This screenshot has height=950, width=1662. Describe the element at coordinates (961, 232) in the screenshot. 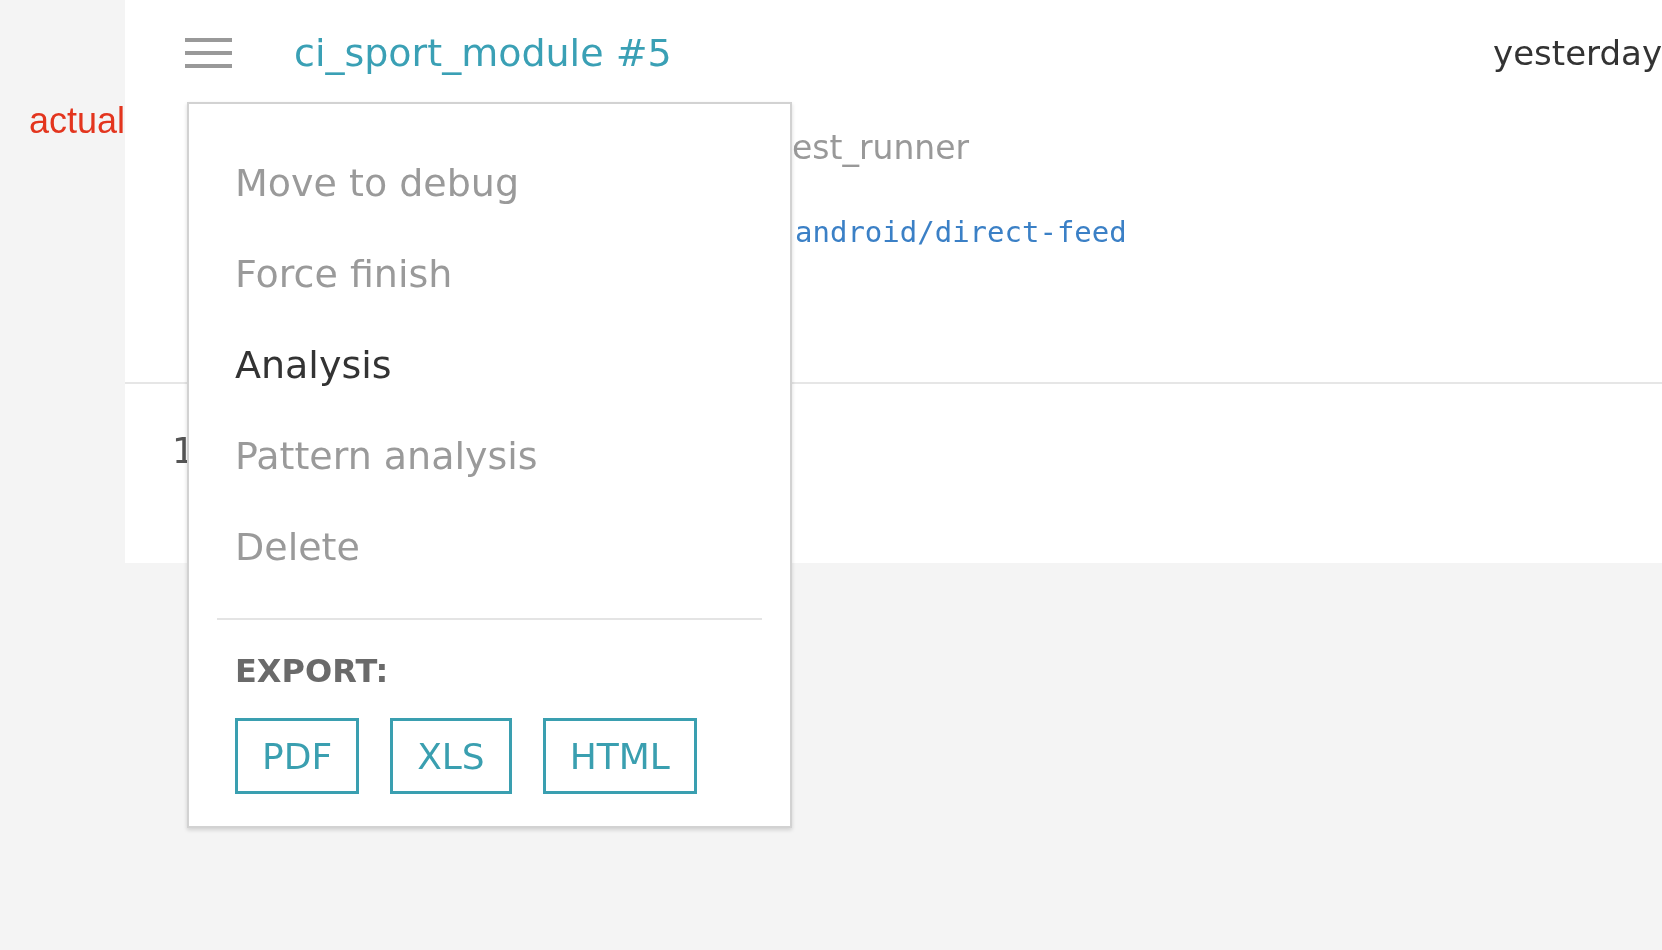

I see `branch-link: android/direct-feed` at that location.